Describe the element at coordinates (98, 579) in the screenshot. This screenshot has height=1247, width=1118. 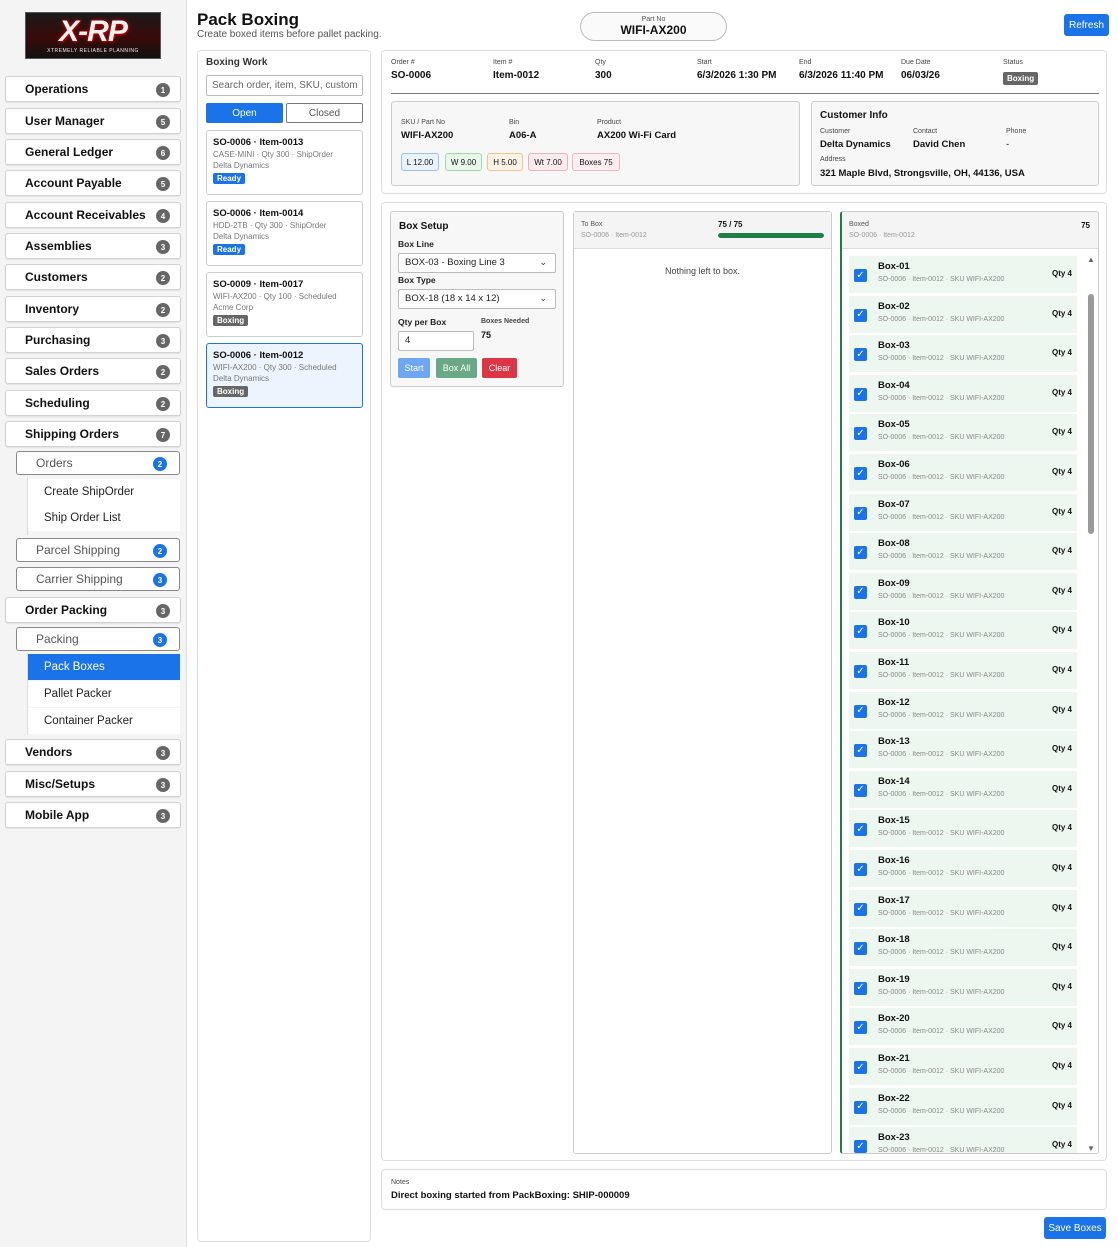
I see `sidebar-subitem-carrier-shipping: Carrier Shipping 3` at that location.